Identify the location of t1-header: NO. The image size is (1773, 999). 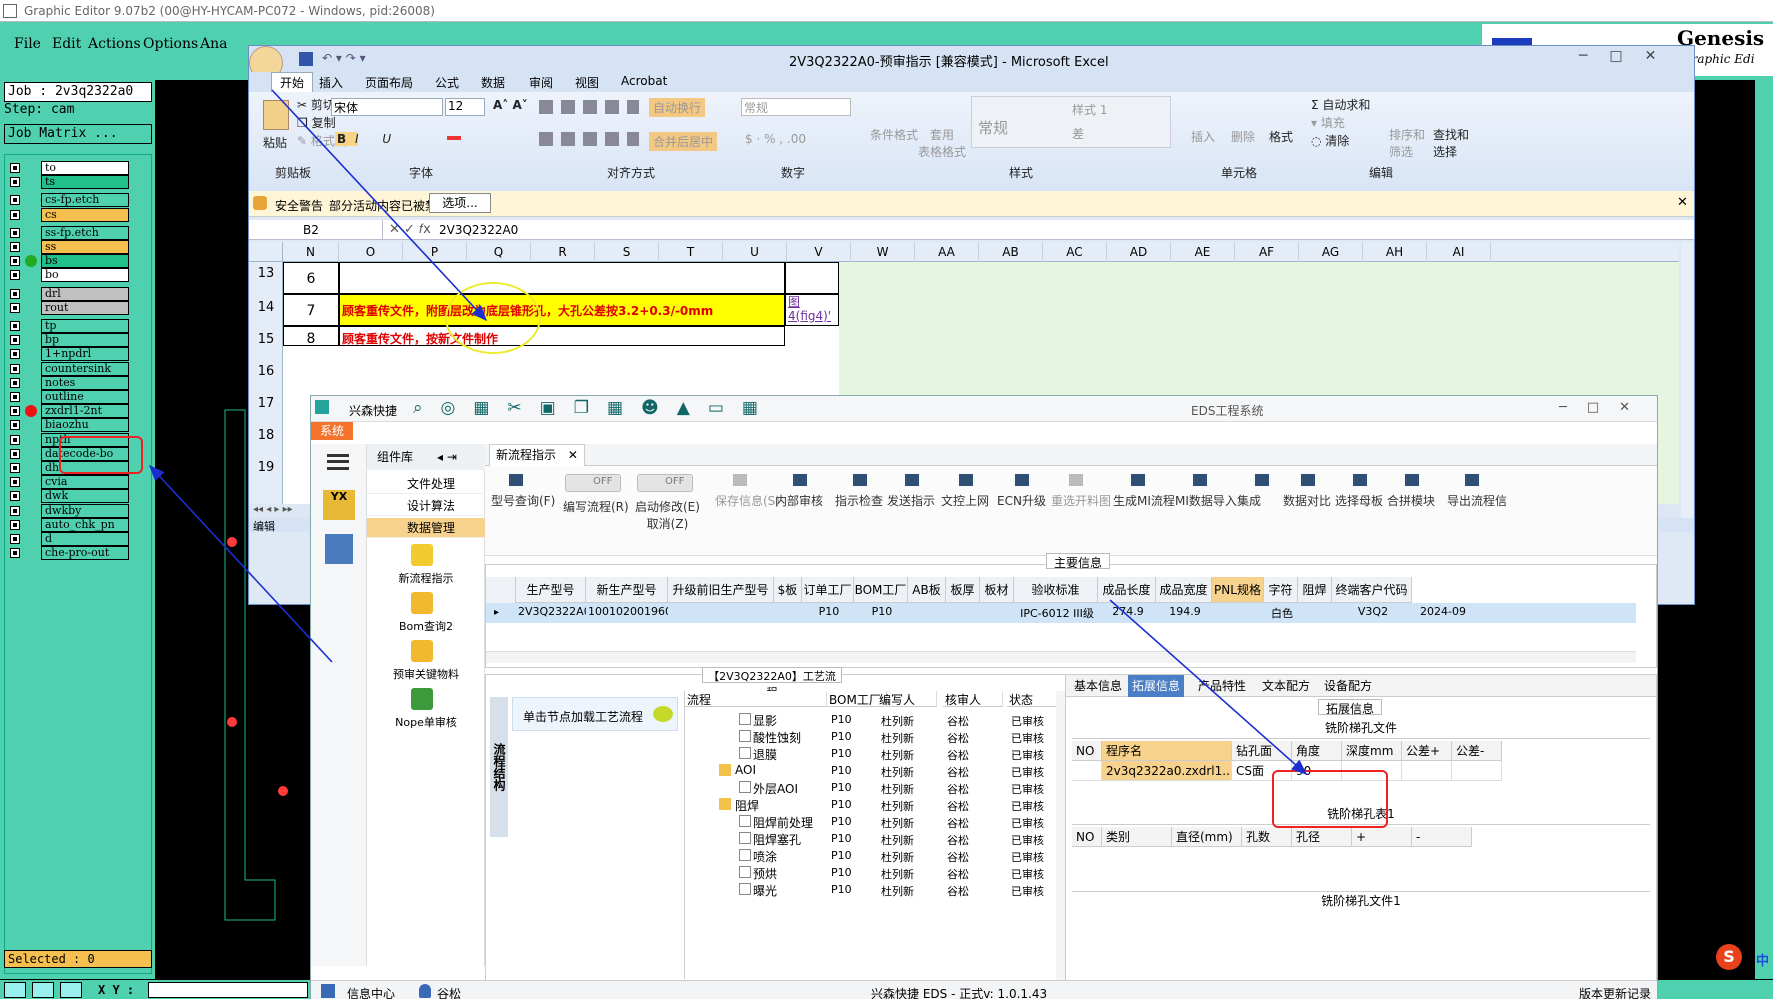
(1087, 751).